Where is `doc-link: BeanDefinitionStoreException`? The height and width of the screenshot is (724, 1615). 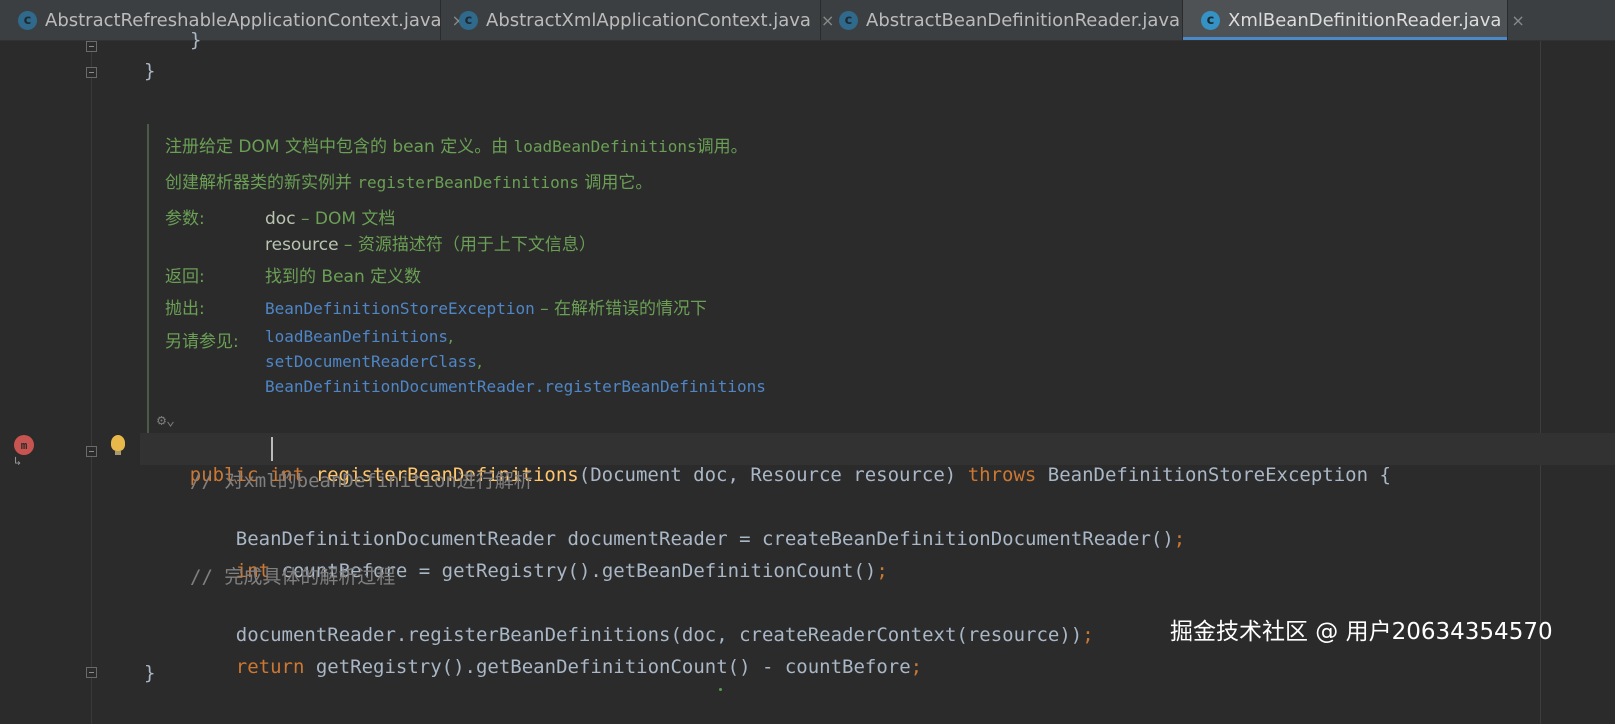
doc-link: BeanDefinitionStoreException is located at coordinates (400, 308).